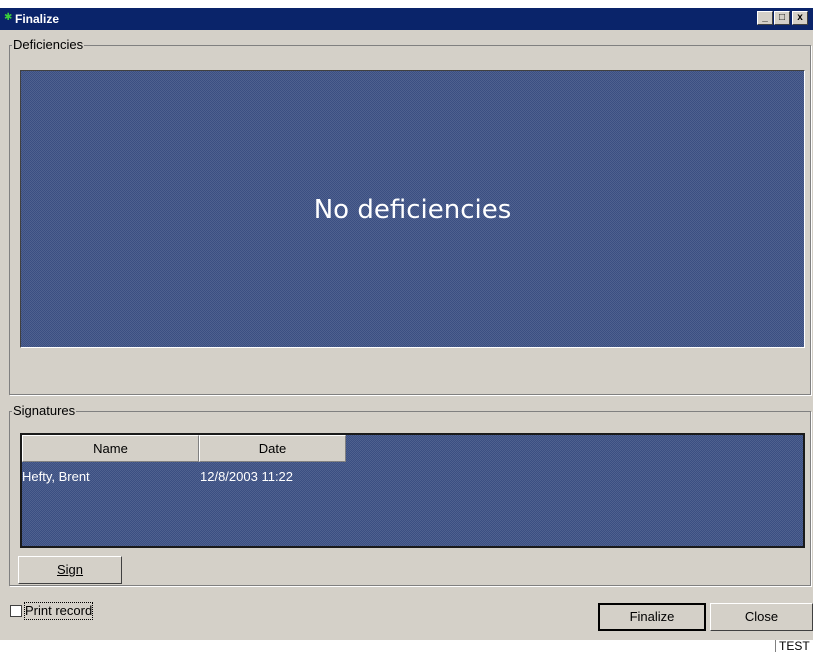 This screenshot has width=813, height=653. What do you see at coordinates (800, 18) in the screenshot?
I see `close-window-button: x` at bounding box center [800, 18].